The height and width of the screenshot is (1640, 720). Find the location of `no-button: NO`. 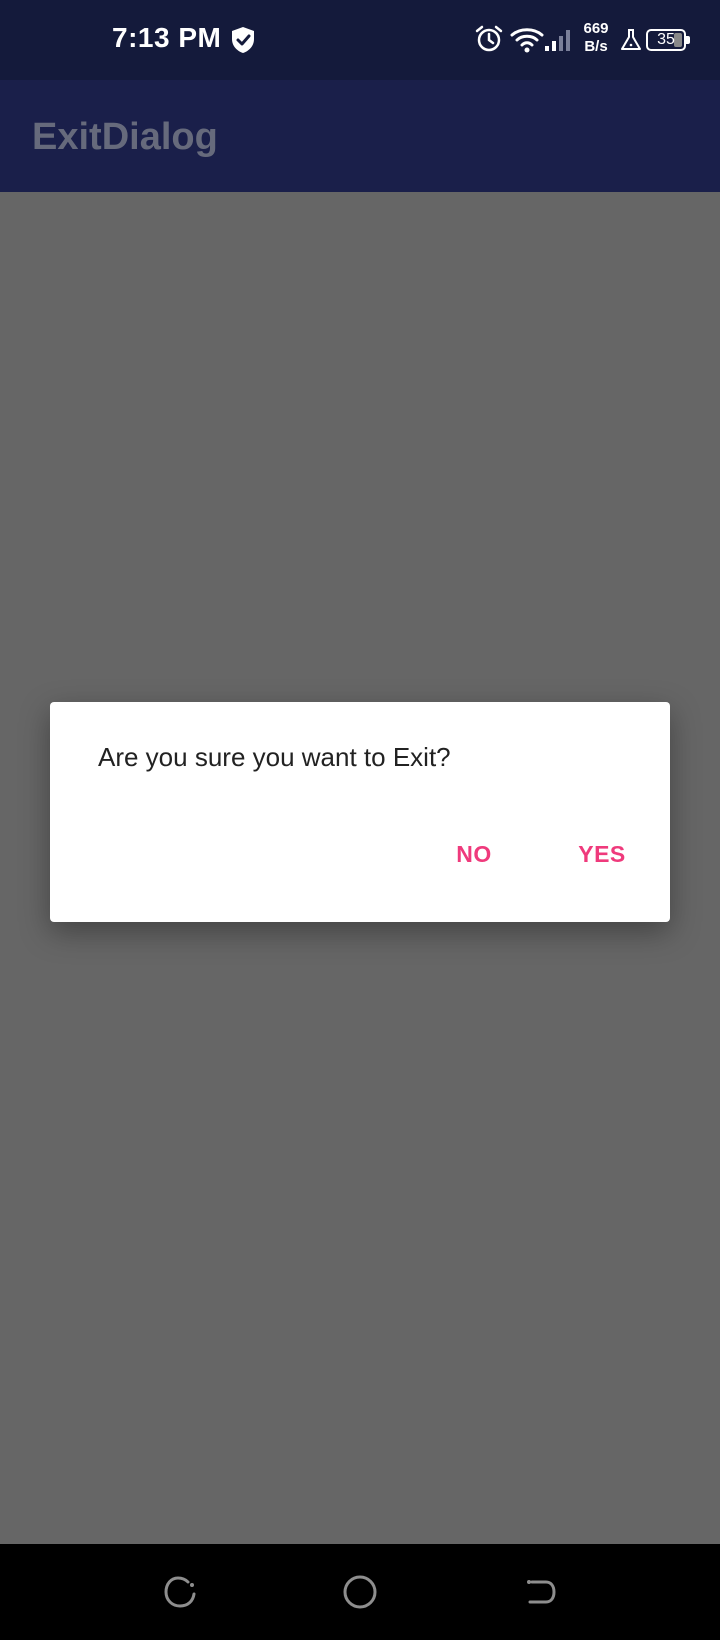

no-button: NO is located at coordinates (474, 854).